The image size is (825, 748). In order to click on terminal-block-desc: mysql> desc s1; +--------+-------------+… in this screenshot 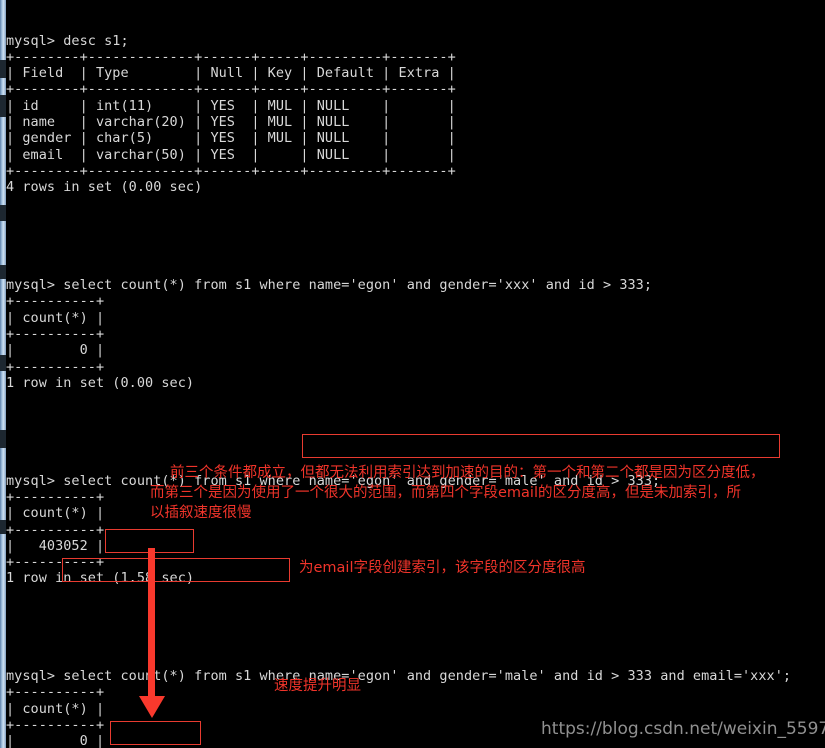, I will do `click(231, 114)`.